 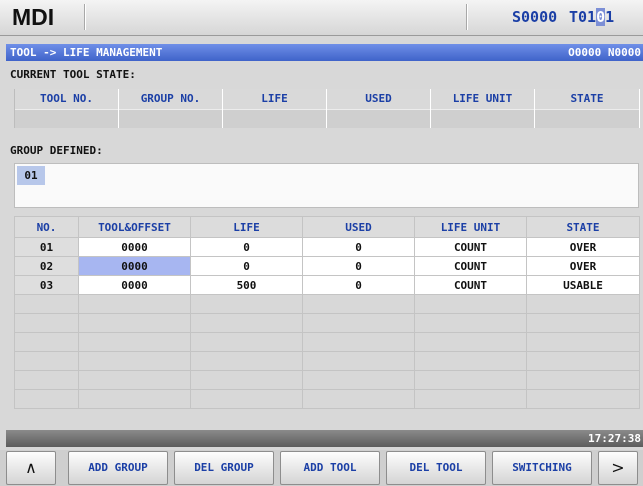 I want to click on group-defined-label: GROUP DEFINED:, so click(x=56, y=150).